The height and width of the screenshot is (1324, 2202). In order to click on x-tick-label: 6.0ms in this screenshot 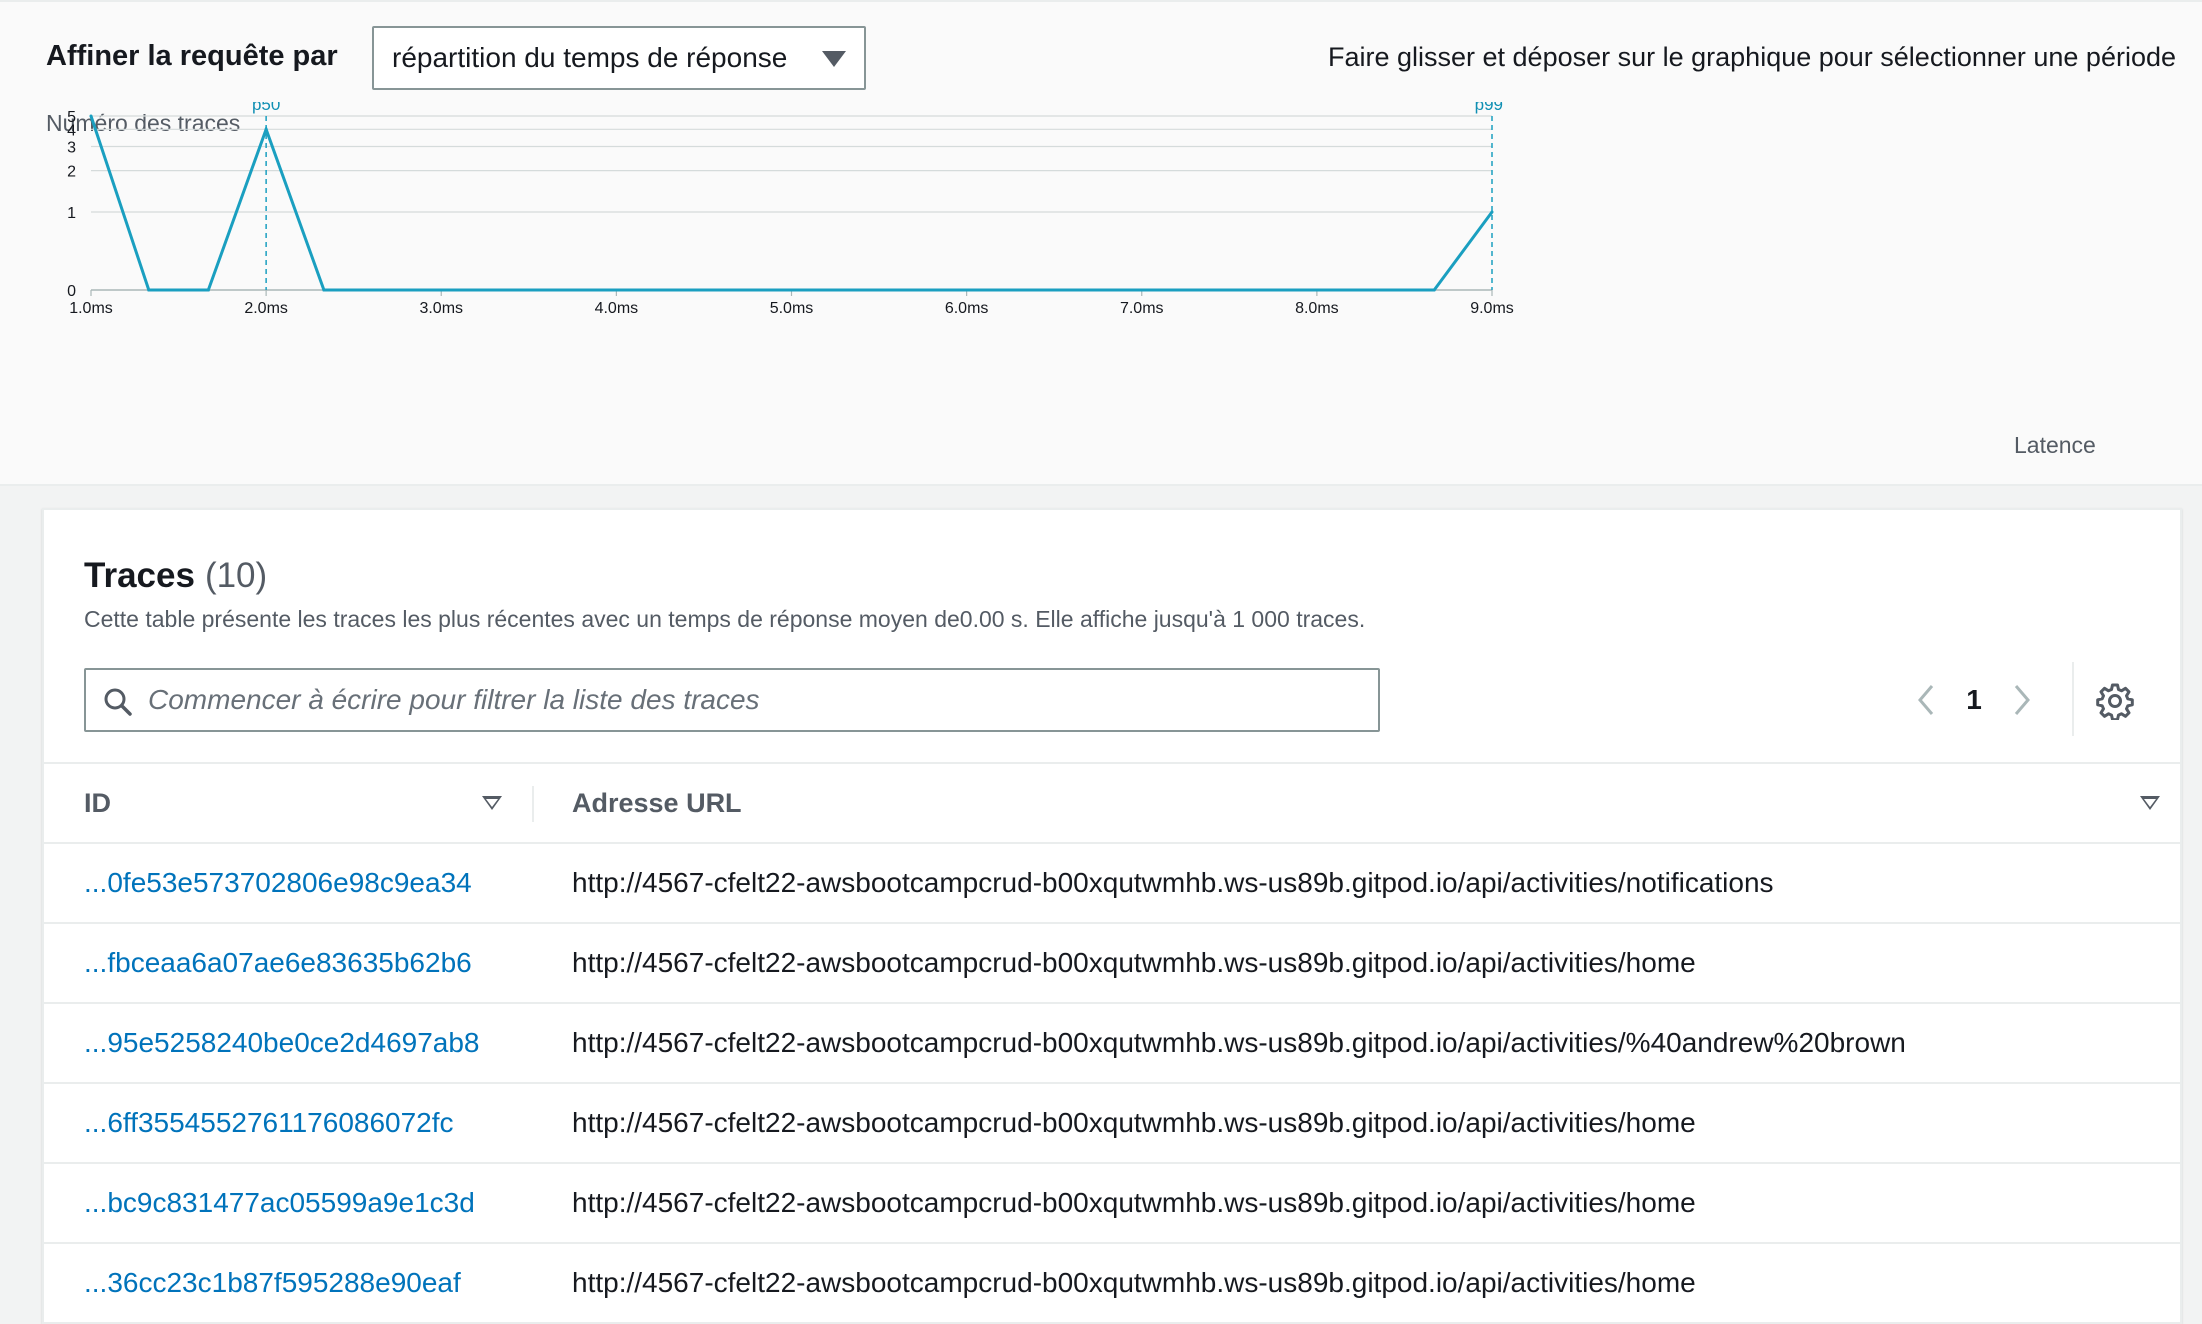, I will do `click(967, 308)`.